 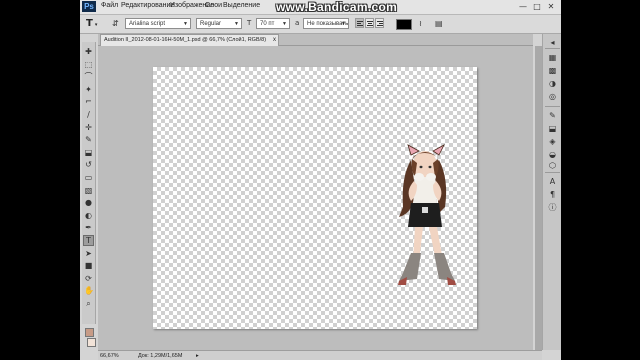 What do you see at coordinates (552, 115) in the screenshot?
I see `brushes-panel-icon: ✎` at bounding box center [552, 115].